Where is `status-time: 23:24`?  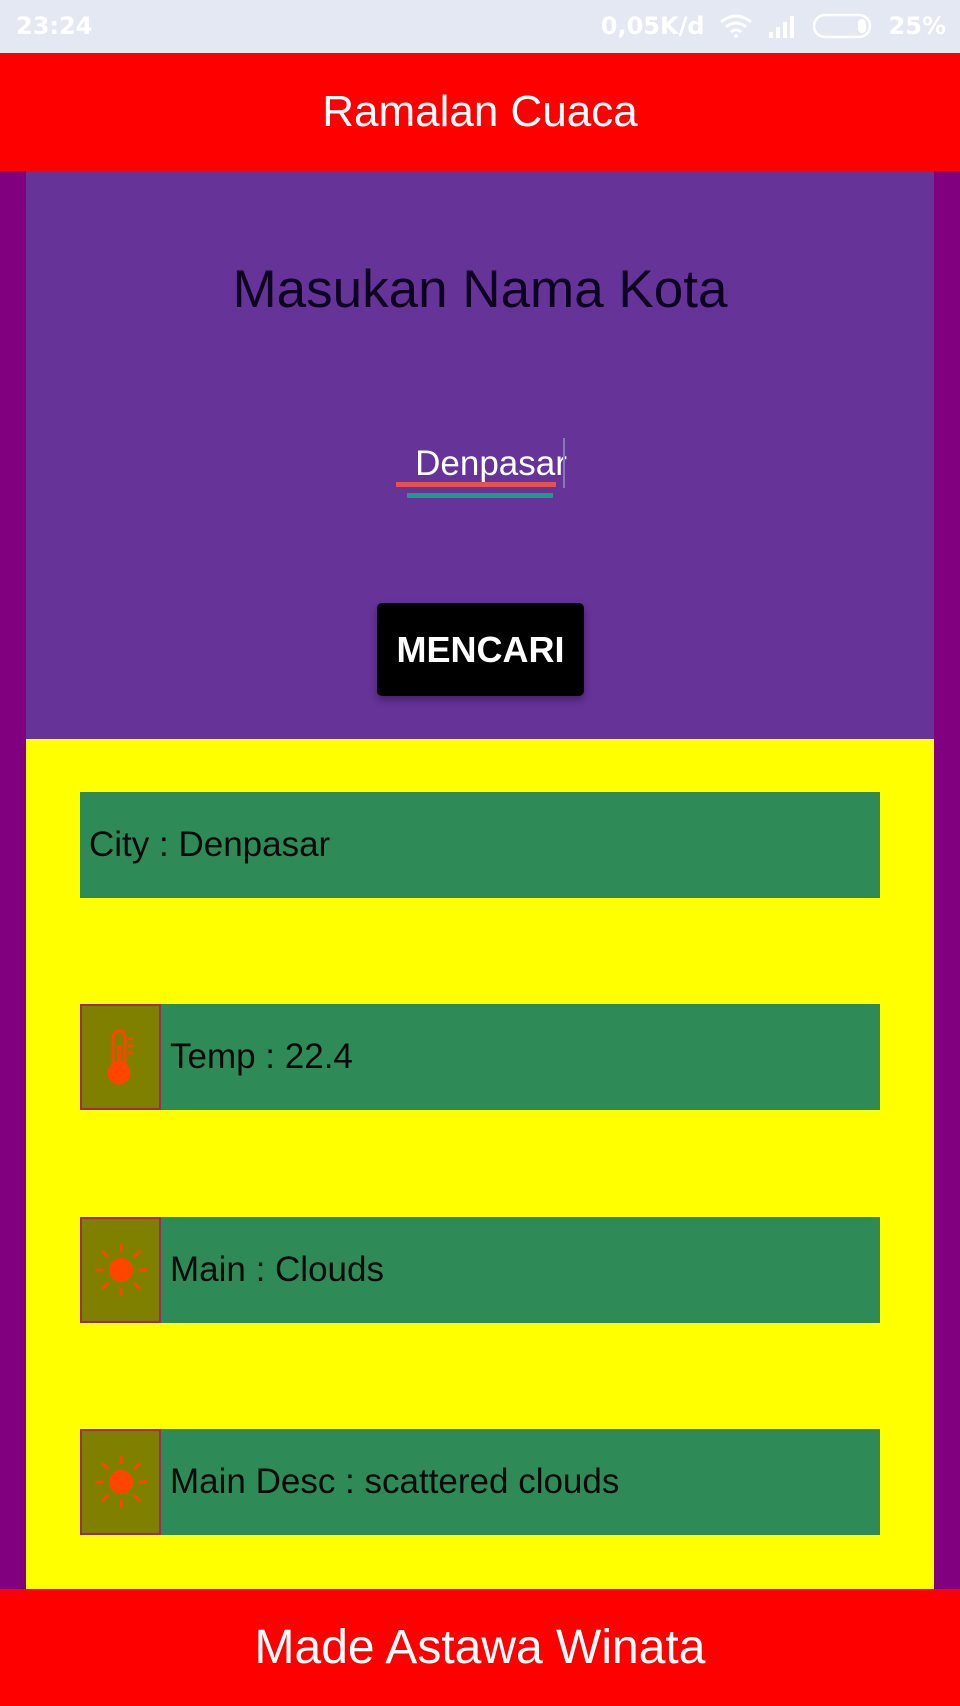
status-time: 23:24 is located at coordinates (54, 26).